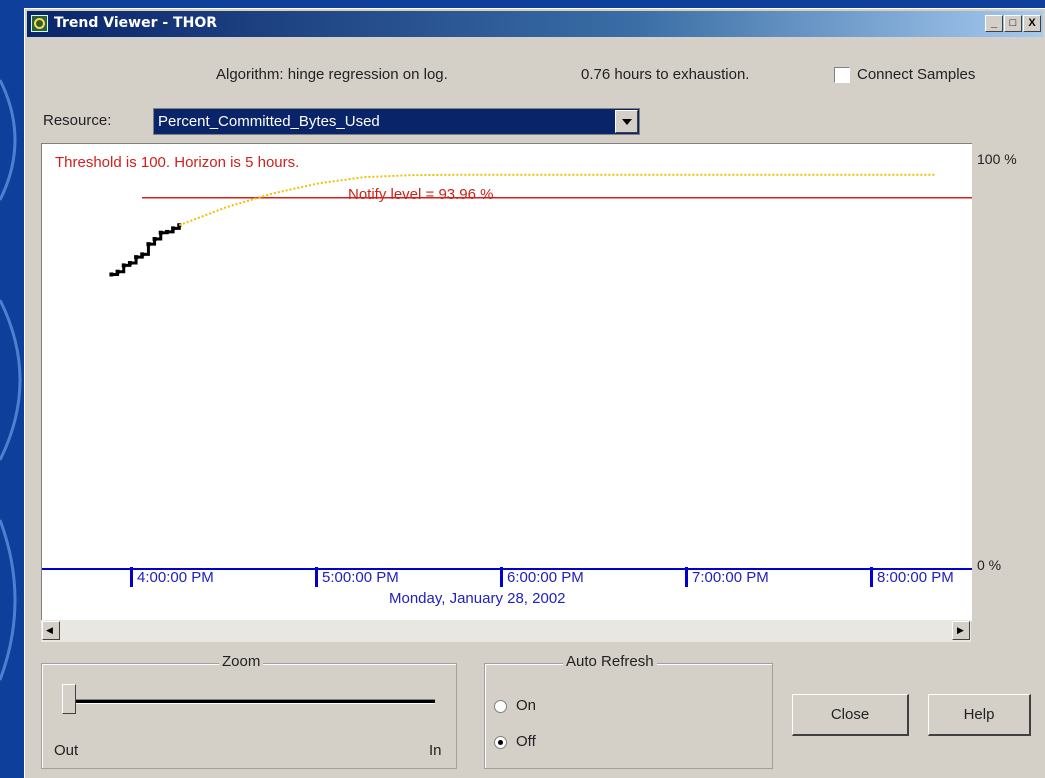 The image size is (1045, 778). I want to click on x-tick-label: 4:00:00 PM, so click(175, 577).